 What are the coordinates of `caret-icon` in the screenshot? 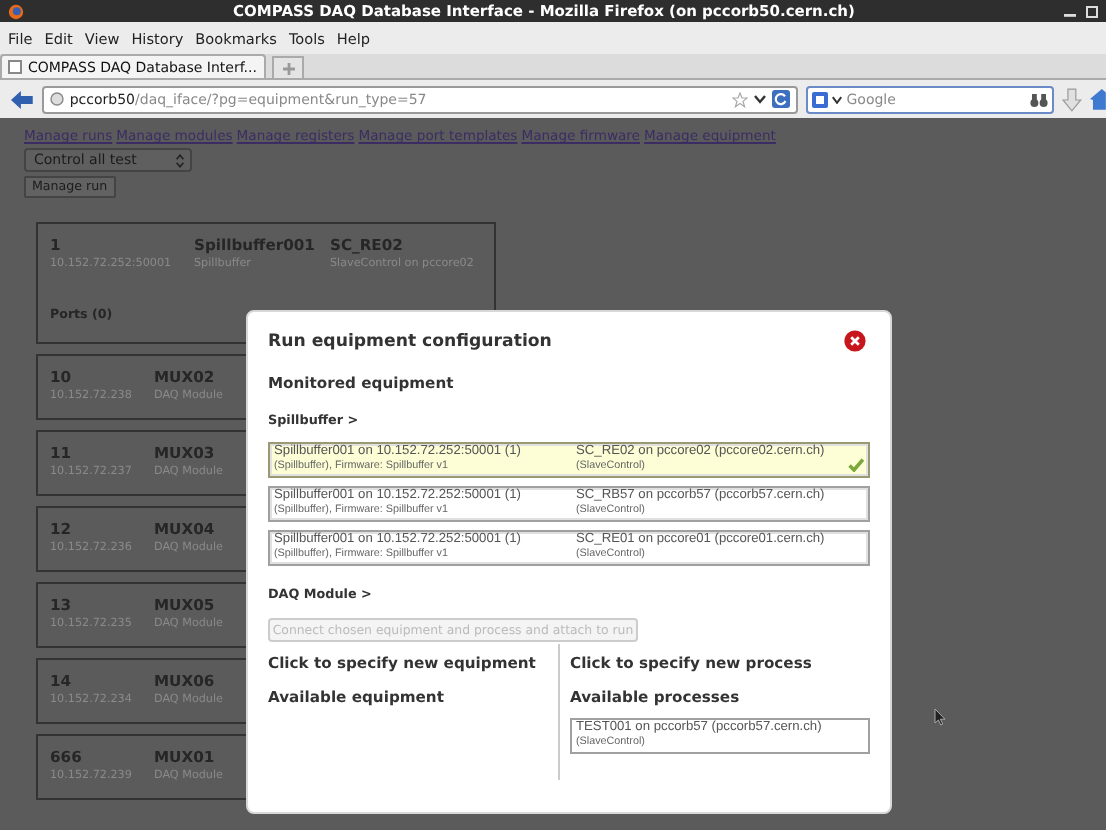 It's located at (837, 99).